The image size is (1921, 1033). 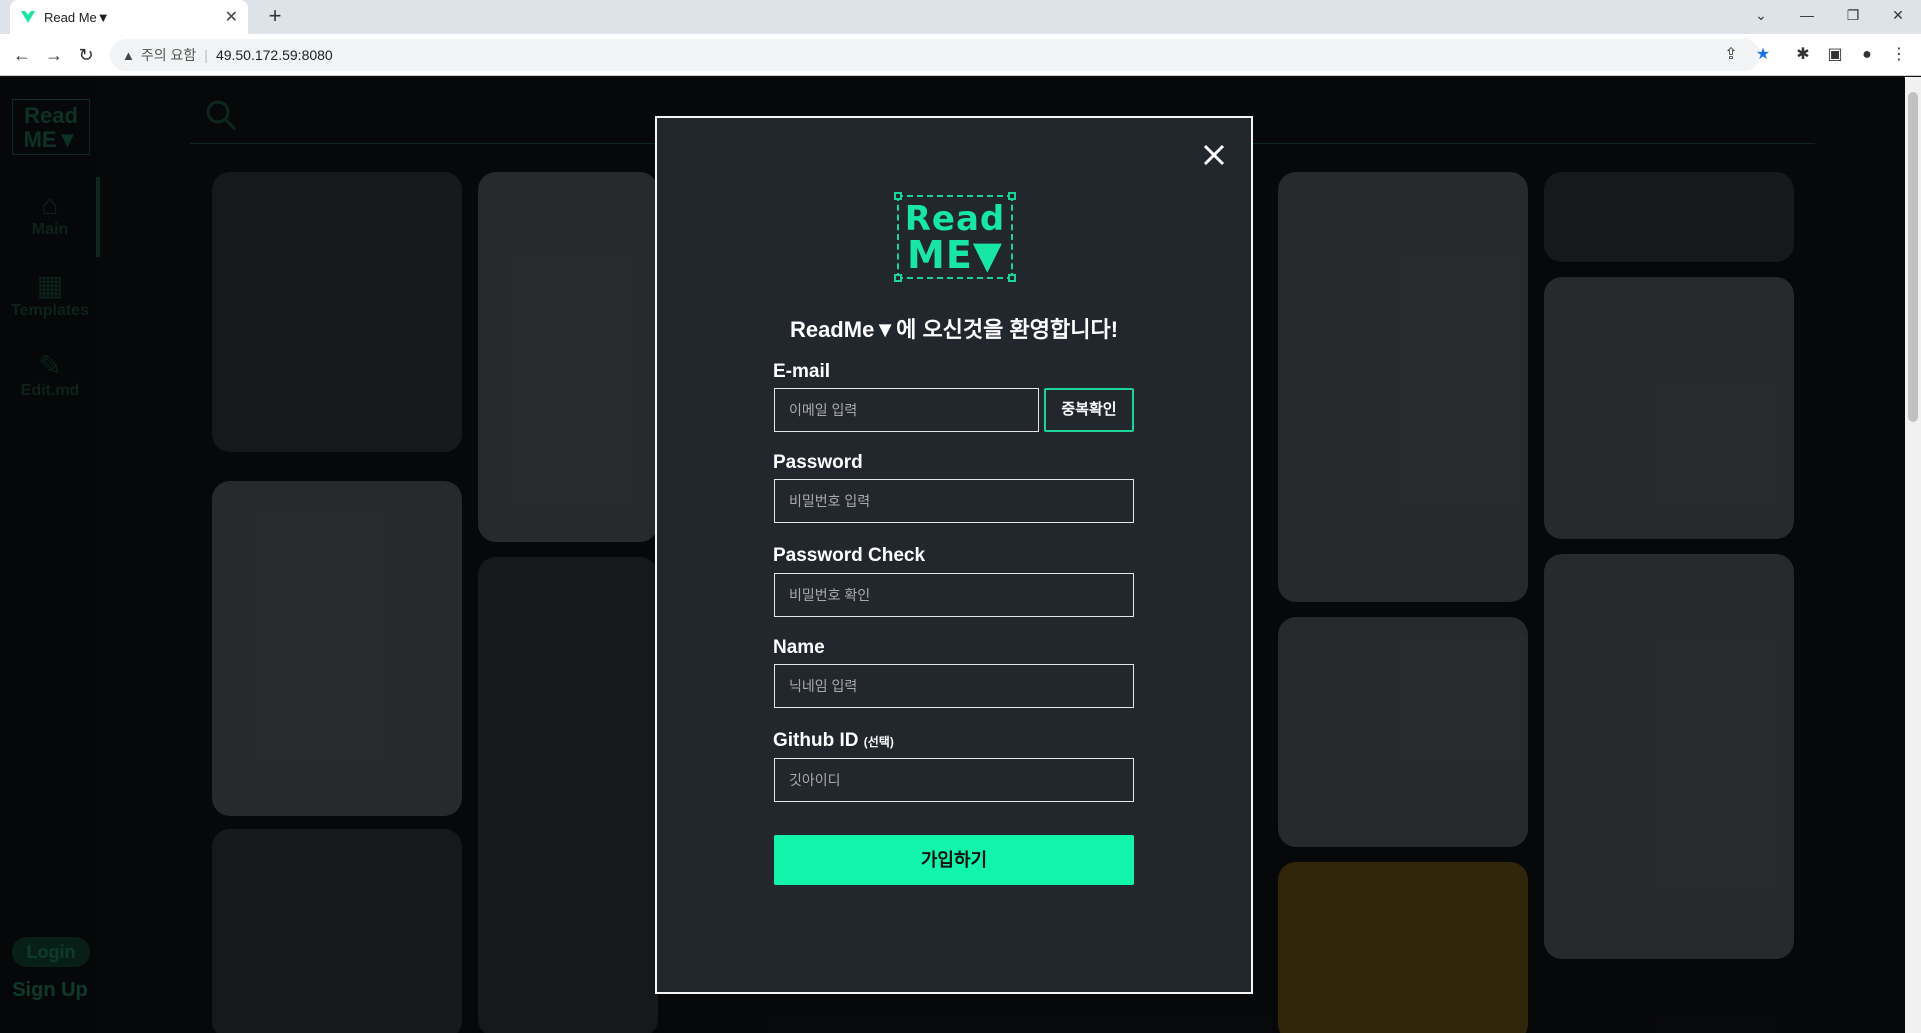 I want to click on welcome-heading: ReadMe▼에 오신것을 환영합니다!, so click(x=954, y=329).